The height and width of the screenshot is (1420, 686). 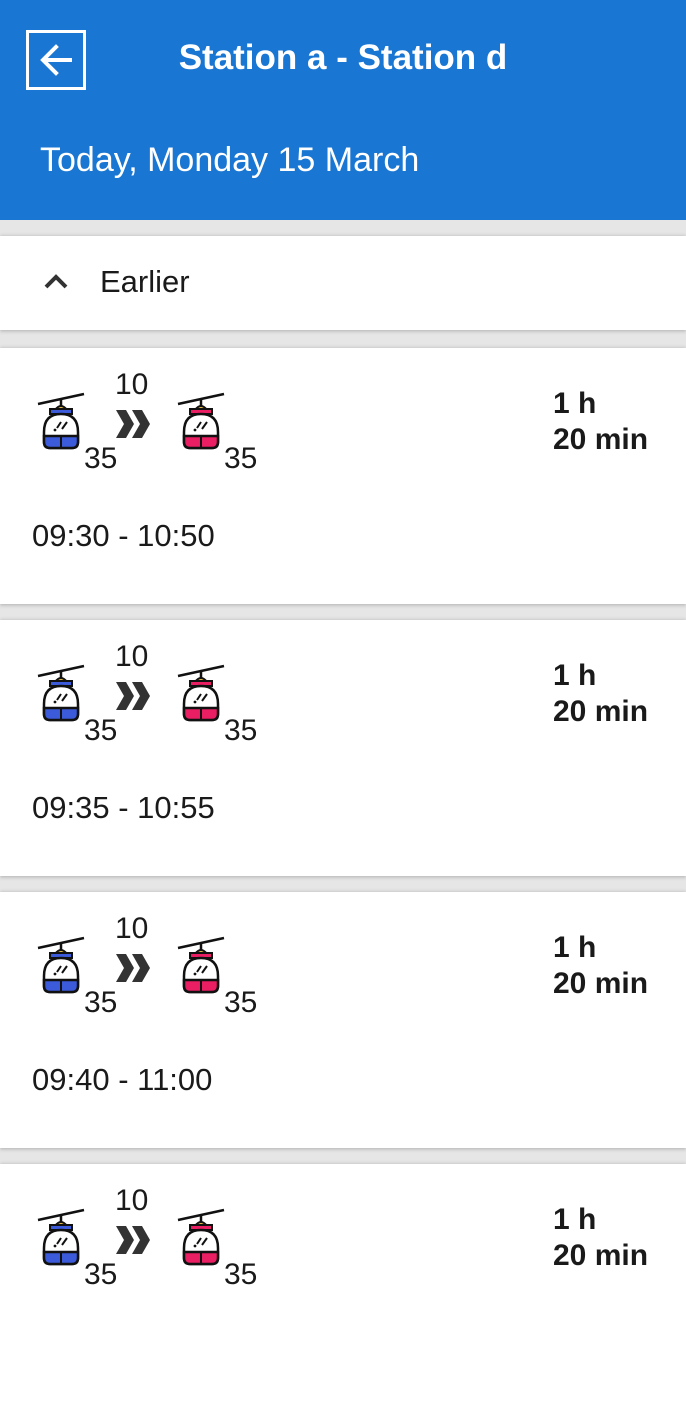 I want to click on earlier-label: Earlier, so click(x=145, y=281).